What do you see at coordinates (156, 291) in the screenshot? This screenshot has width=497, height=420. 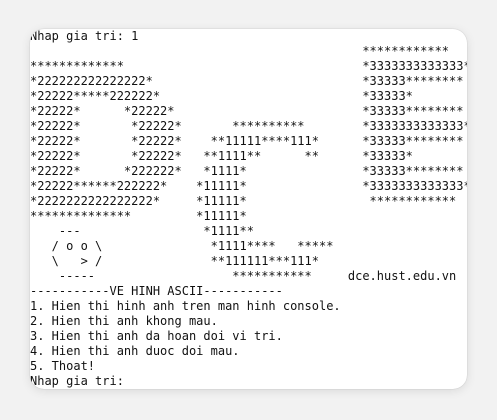 I see `menu-title-line: -----------VE HINH ASCII-----------` at bounding box center [156, 291].